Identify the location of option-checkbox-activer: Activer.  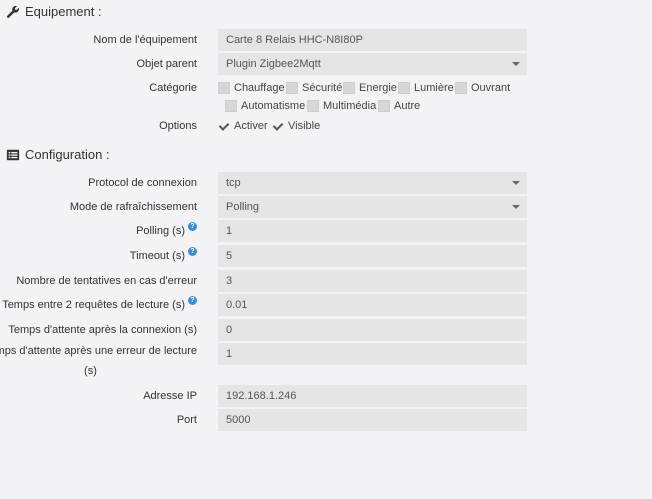
(243, 126).